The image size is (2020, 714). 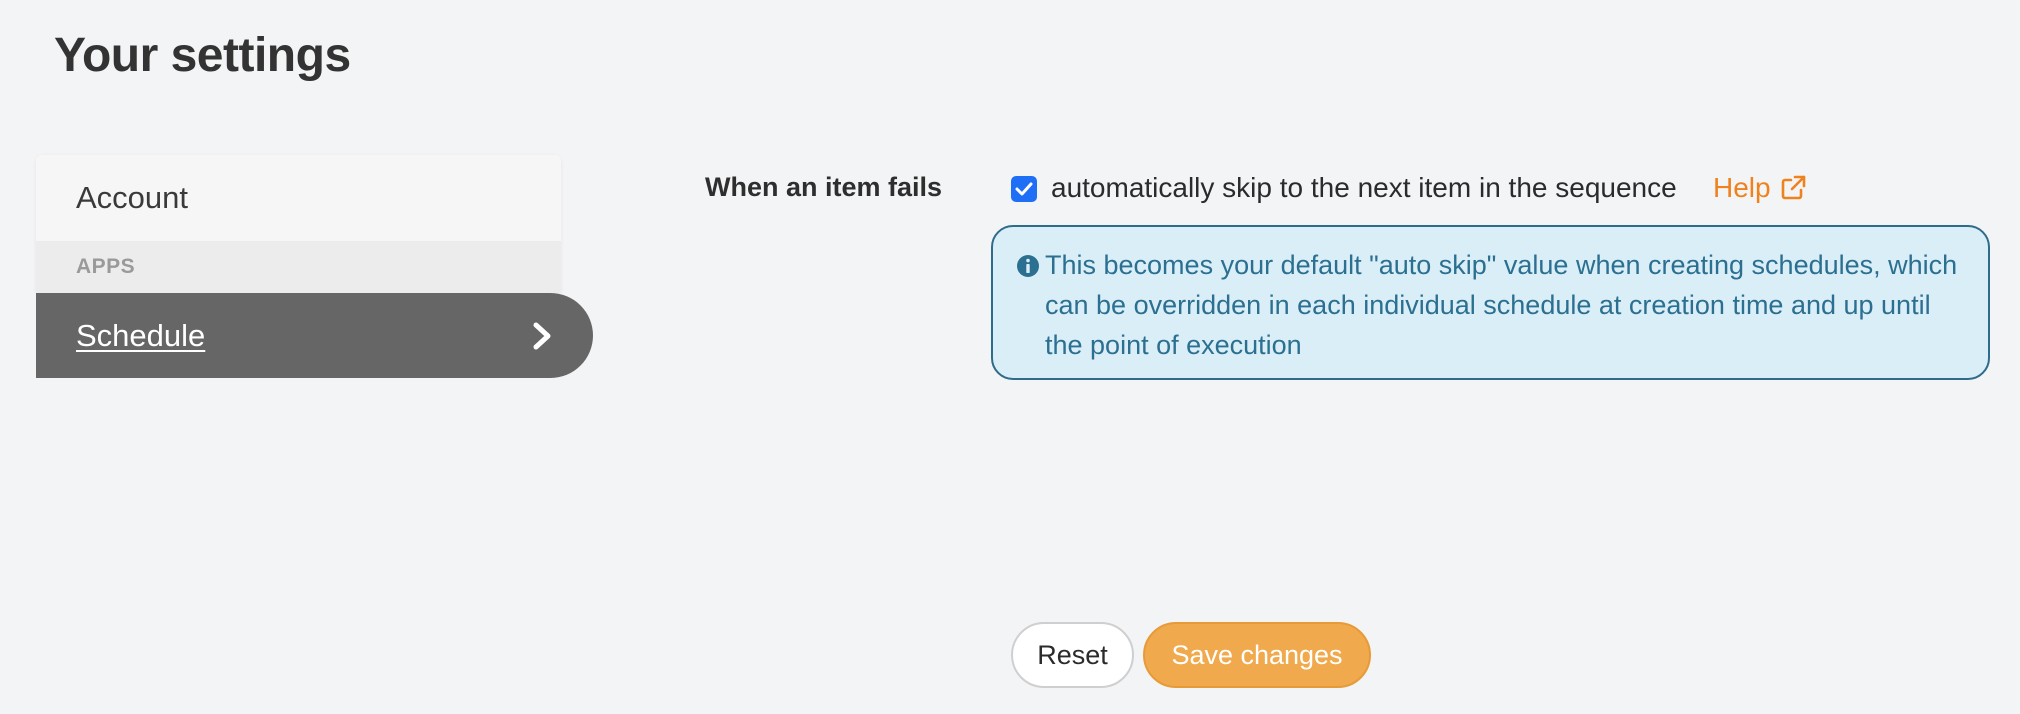 What do you see at coordinates (132, 197) in the screenshot?
I see `sidebar-item-label: Account` at bounding box center [132, 197].